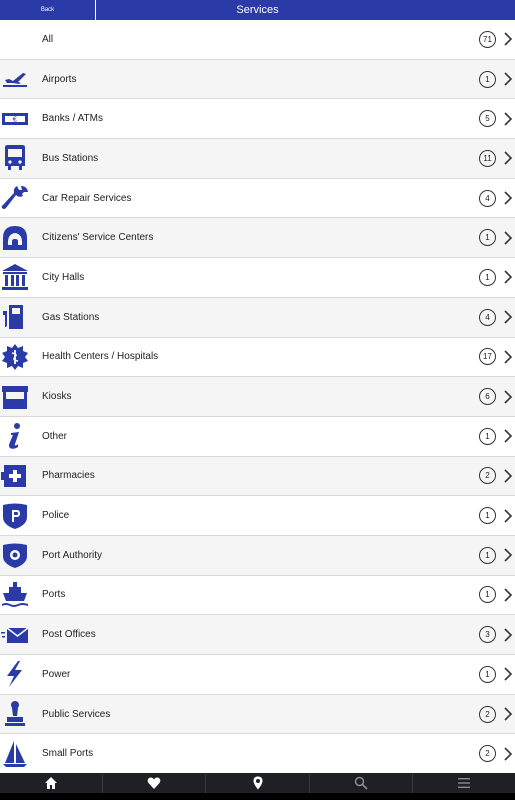 The image size is (515, 800). I want to click on search-icon, so click(361, 783).